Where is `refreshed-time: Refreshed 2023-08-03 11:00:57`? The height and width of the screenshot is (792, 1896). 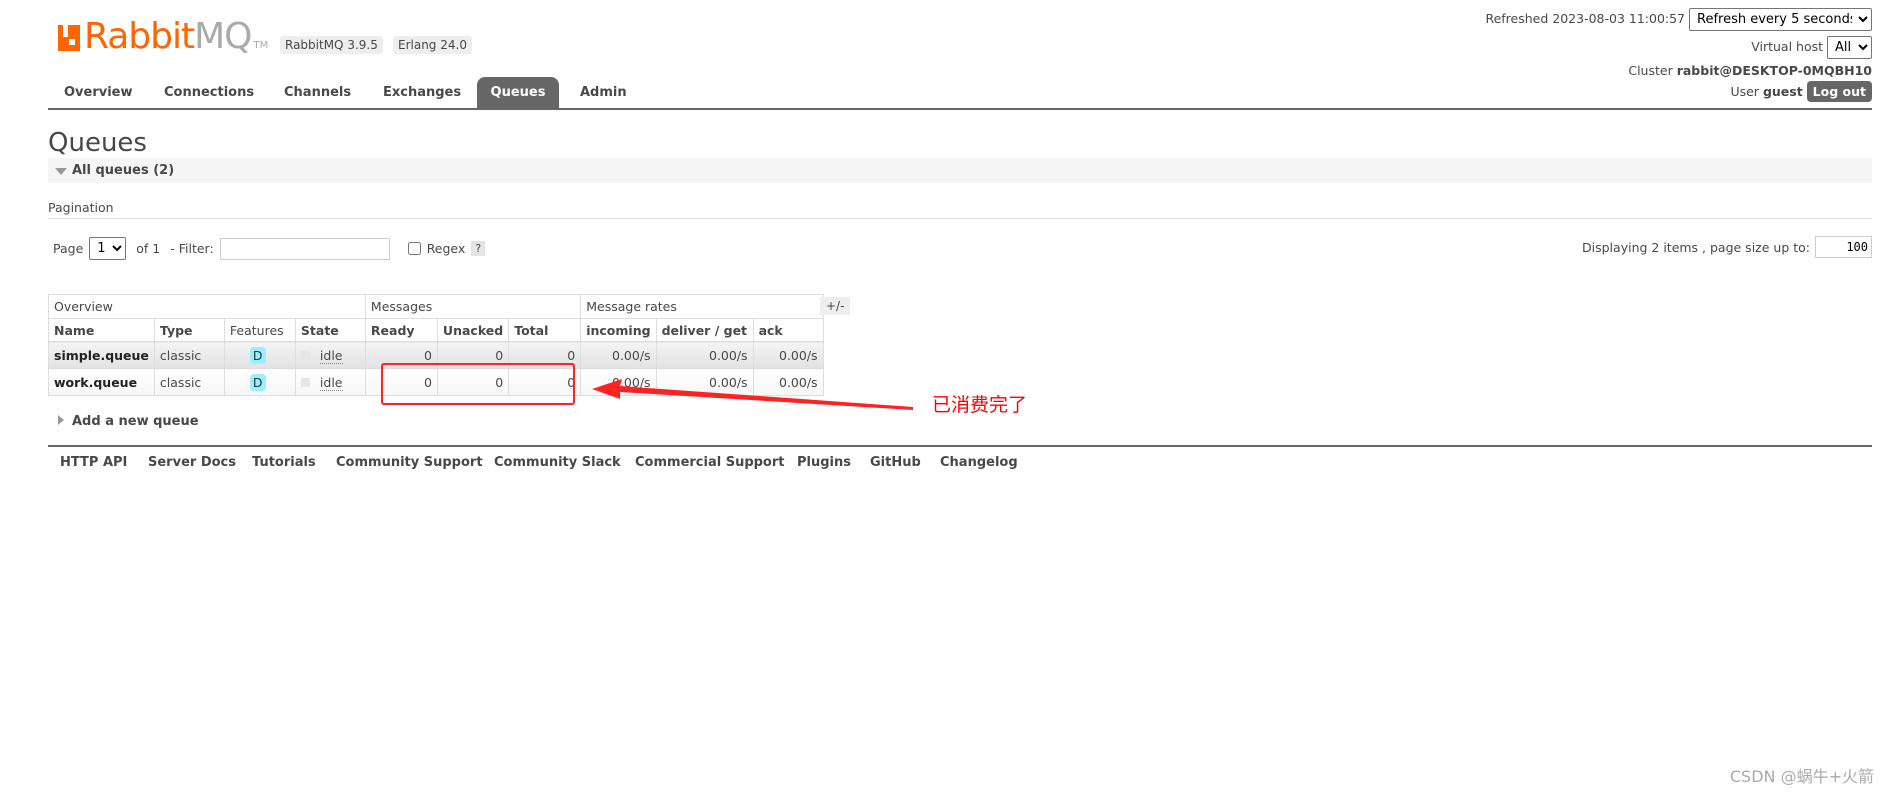 refreshed-time: Refreshed 2023-08-03 11:00:57 is located at coordinates (1585, 18).